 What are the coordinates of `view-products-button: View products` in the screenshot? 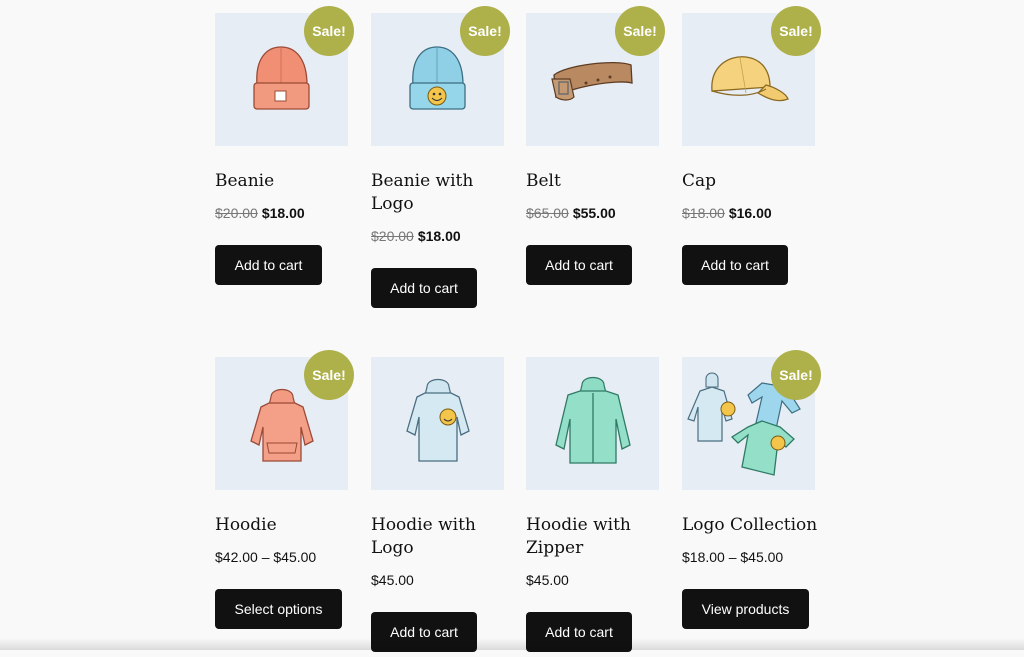 It's located at (745, 609).